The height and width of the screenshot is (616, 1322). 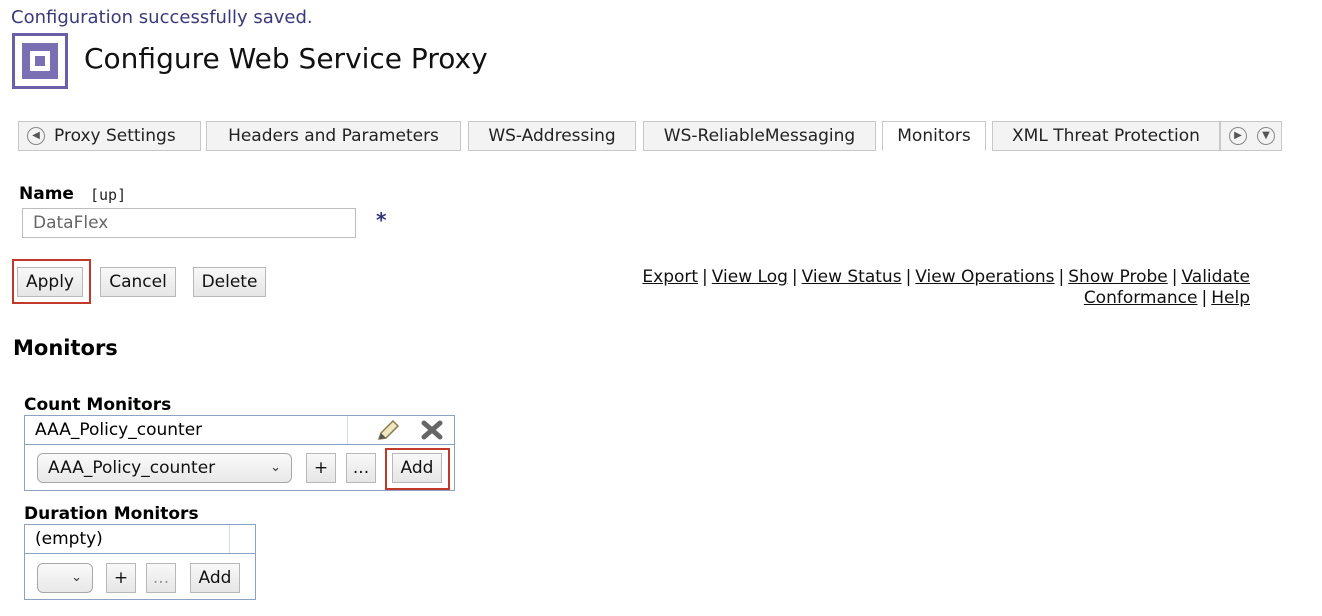 I want to click on tab-ws-reliable-messaging: WS-ReliableMessaging, so click(x=759, y=136).